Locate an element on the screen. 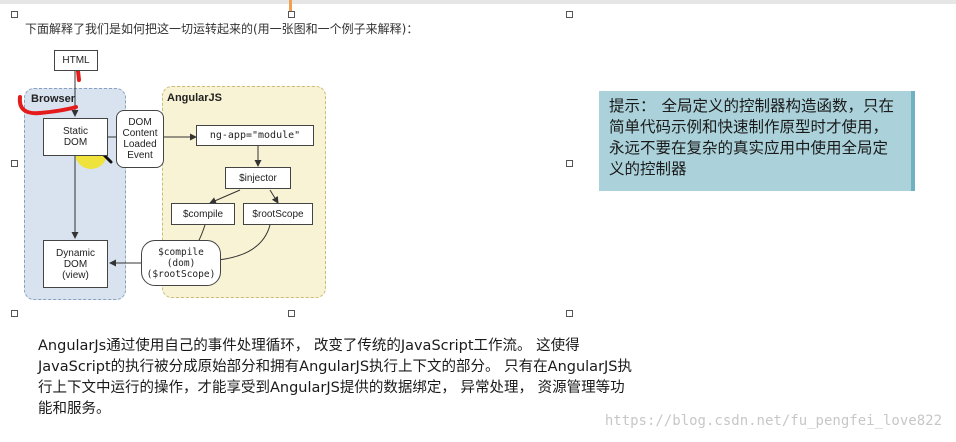 Image resolution: width=956 pixels, height=442 pixels. event-line-1: DOM is located at coordinates (140, 122).